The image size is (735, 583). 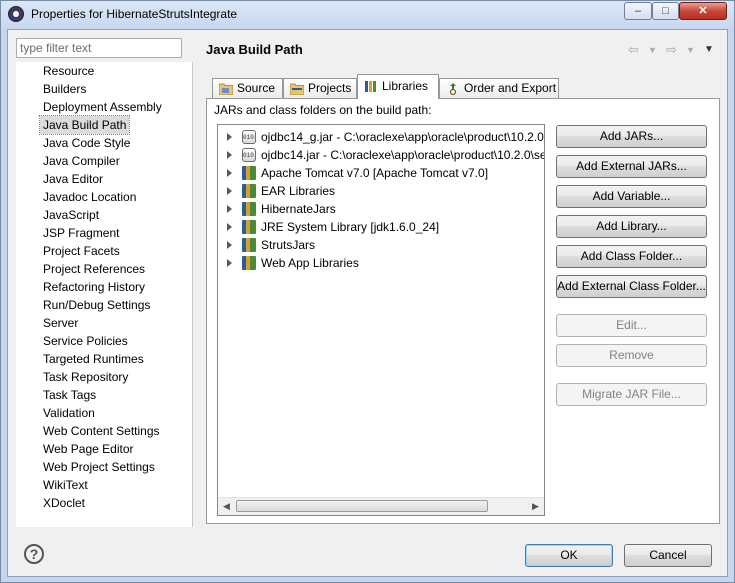 What do you see at coordinates (381, 245) in the screenshot?
I see `library-entry: StrutsJars` at bounding box center [381, 245].